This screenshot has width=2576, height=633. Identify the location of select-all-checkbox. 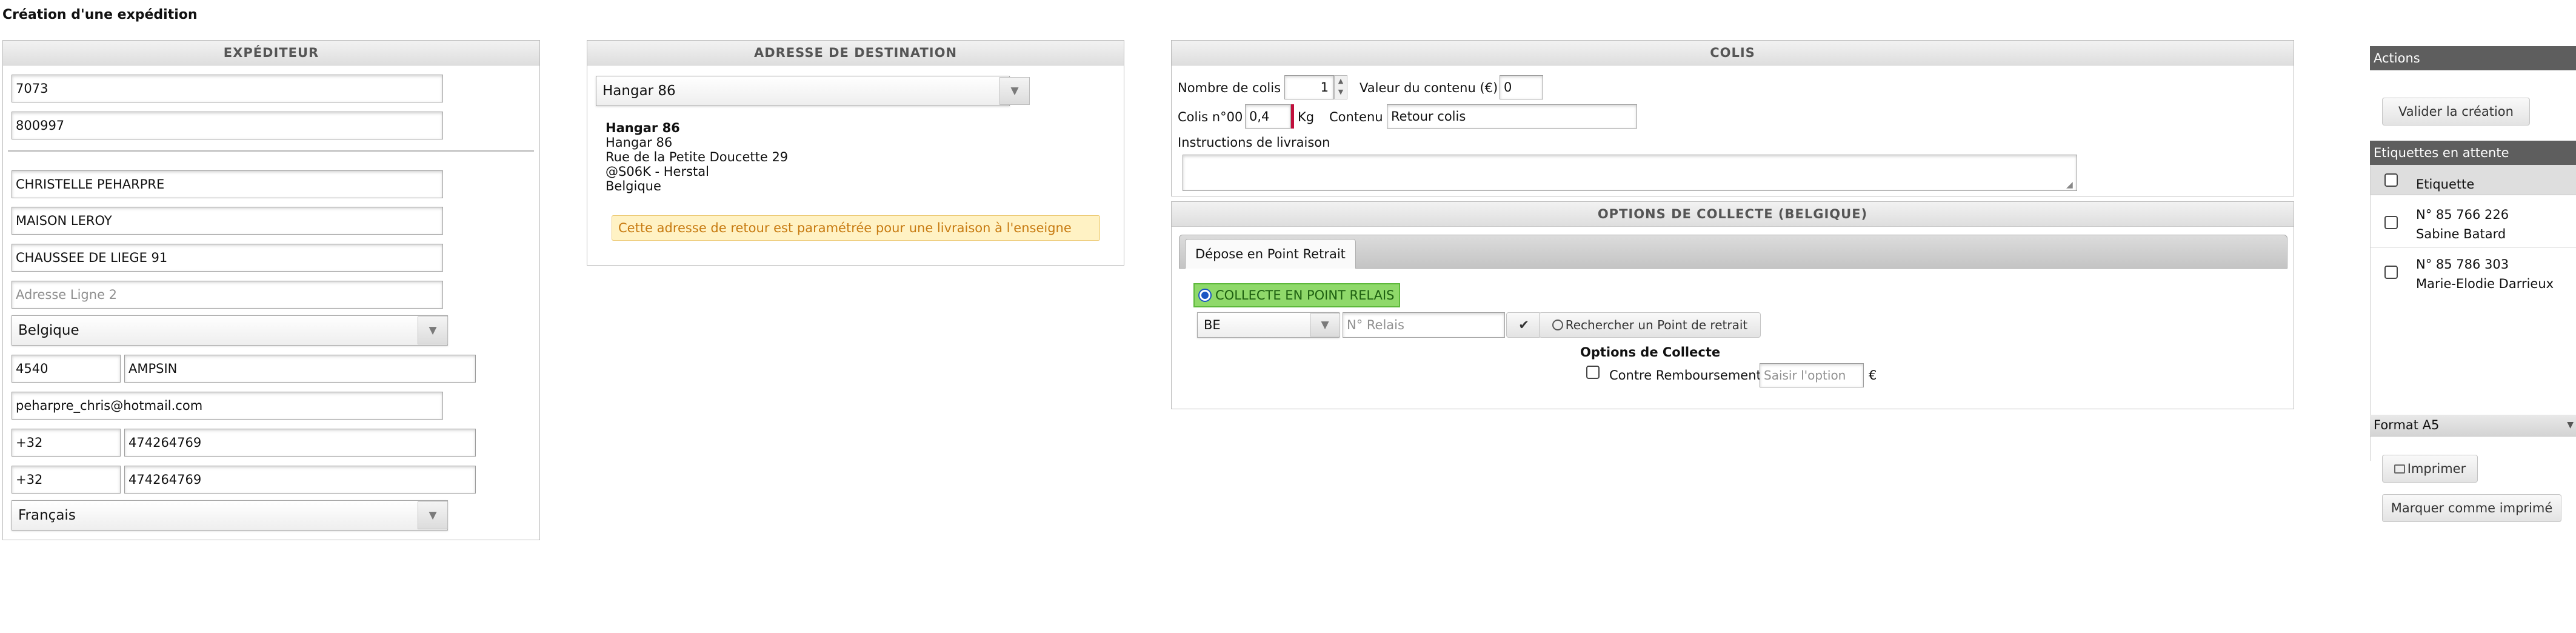
(2391, 180).